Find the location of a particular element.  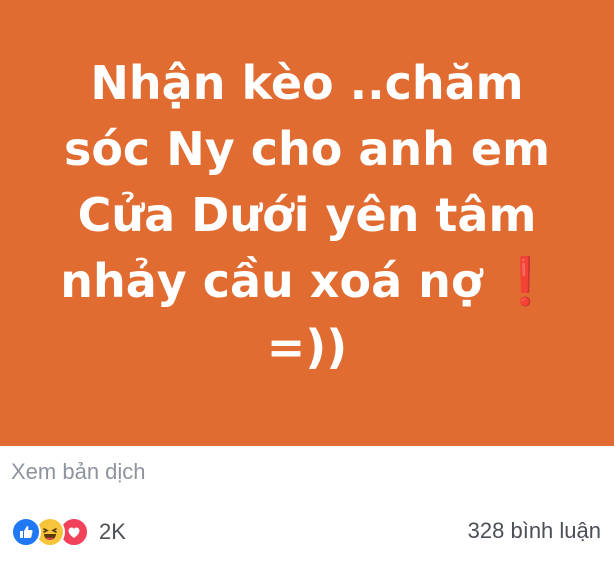

status-line-3: Cửa Dưới yên tâm is located at coordinates (307, 215).